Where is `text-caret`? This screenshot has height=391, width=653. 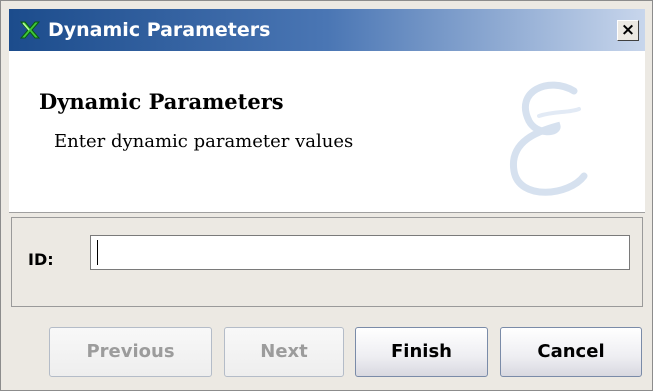 text-caret is located at coordinates (97, 252).